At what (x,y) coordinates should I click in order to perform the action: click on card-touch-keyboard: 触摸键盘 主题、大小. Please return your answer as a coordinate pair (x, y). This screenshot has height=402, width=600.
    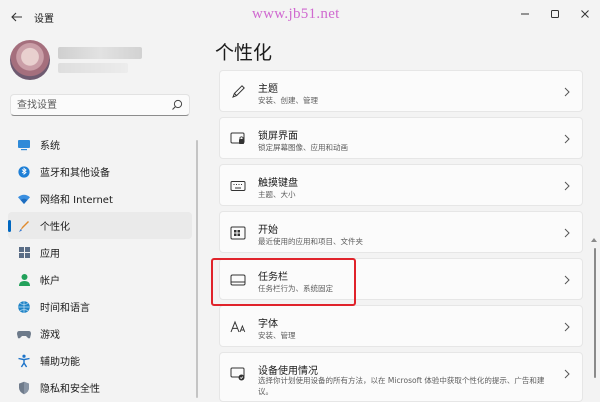
    Looking at the image, I should click on (401, 185).